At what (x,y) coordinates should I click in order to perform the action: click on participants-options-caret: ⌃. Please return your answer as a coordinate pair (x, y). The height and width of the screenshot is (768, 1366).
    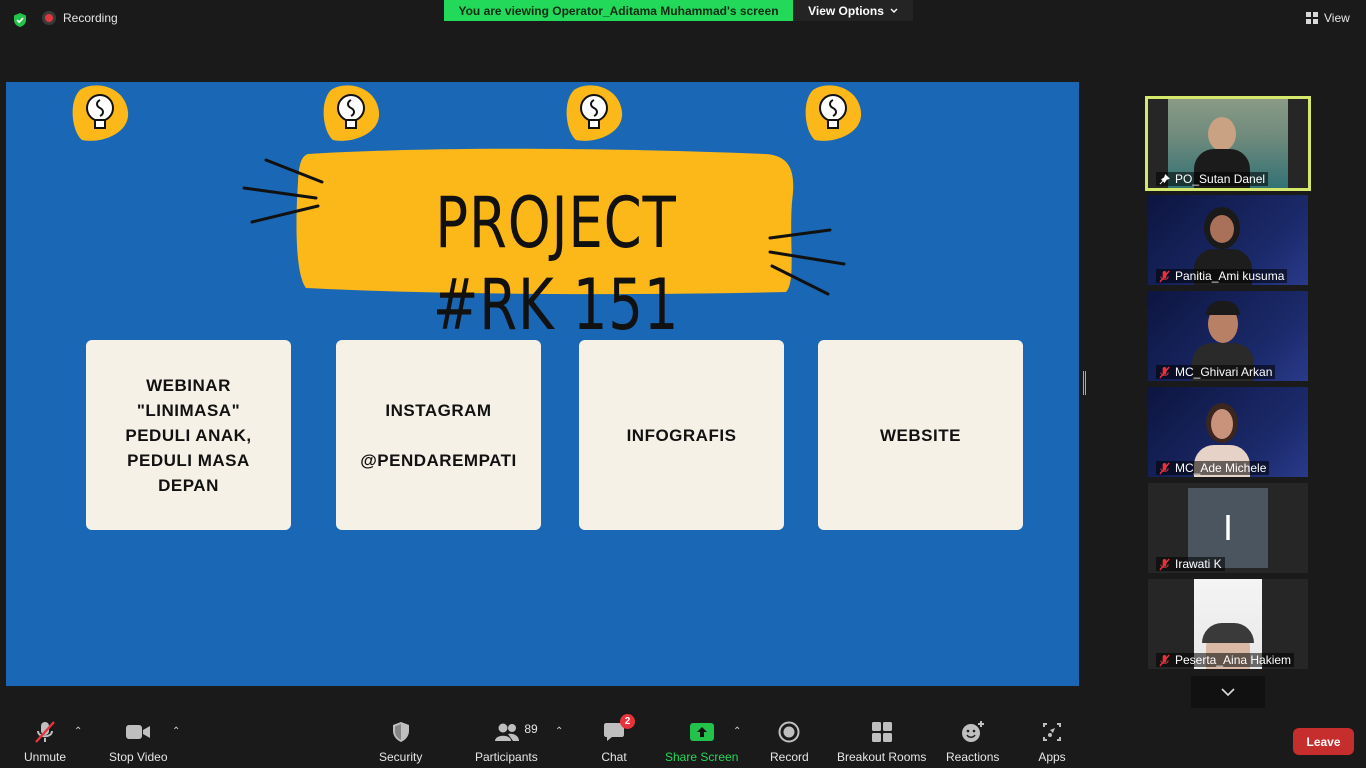
    Looking at the image, I should click on (559, 731).